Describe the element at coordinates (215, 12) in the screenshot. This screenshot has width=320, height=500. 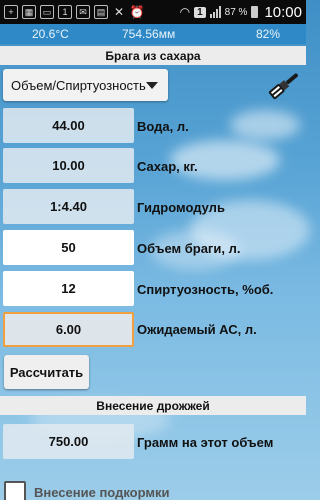
I see `signal-icon` at that location.